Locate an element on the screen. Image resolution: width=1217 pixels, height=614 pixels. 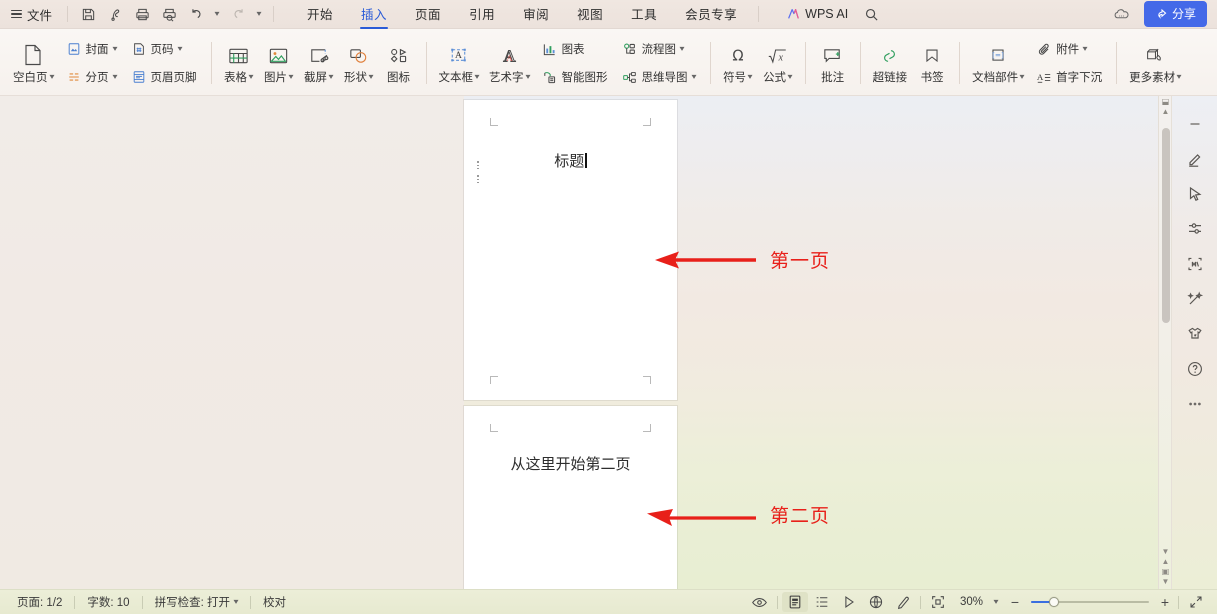
style-shirt-icon is located at coordinates (1195, 334).